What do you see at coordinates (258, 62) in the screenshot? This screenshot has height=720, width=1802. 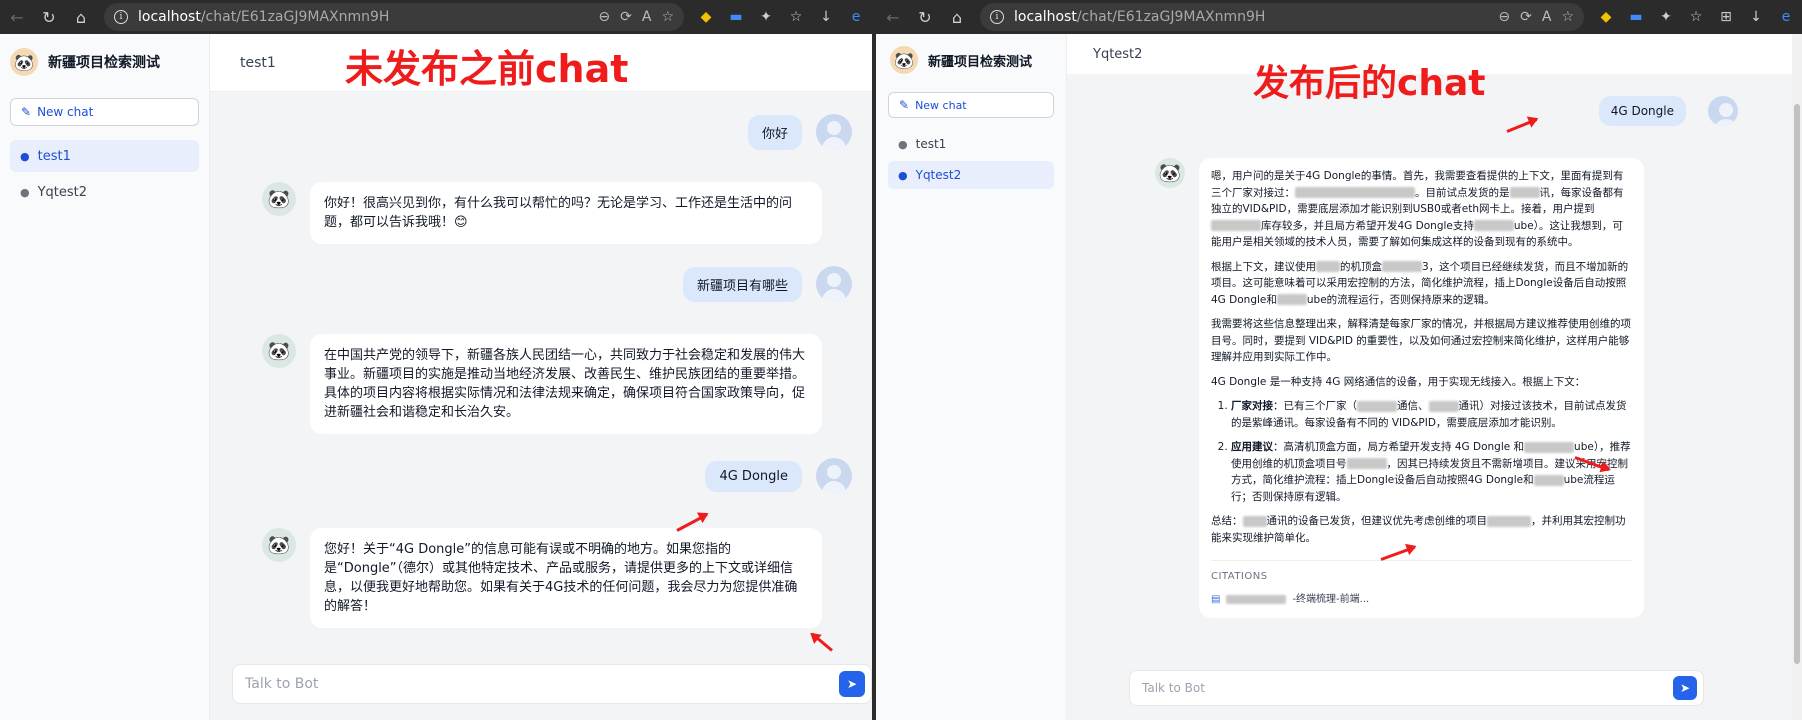 I see `chat-title: test1` at bounding box center [258, 62].